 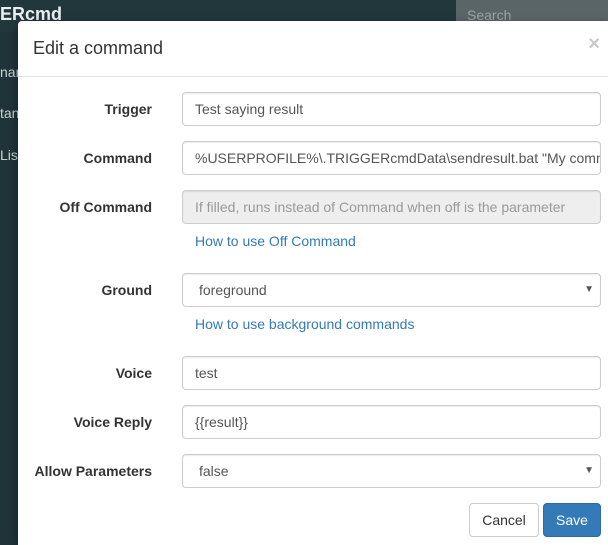 What do you see at coordinates (391, 471) in the screenshot?
I see `allow-parameters-select: false ▼` at bounding box center [391, 471].